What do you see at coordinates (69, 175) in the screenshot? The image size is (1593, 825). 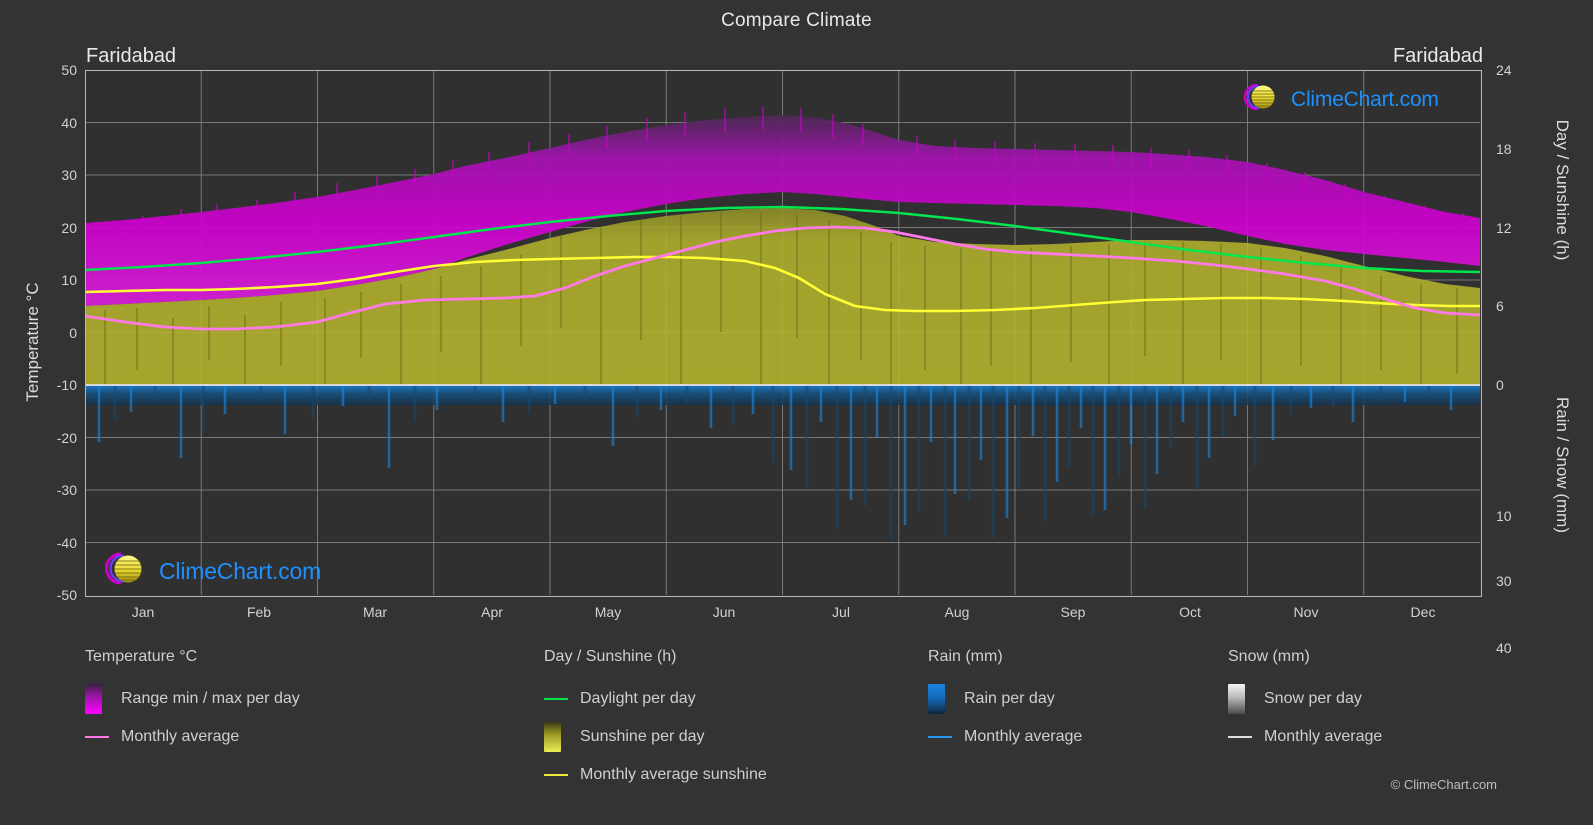 I see `y-tick-left-2: 30` at bounding box center [69, 175].